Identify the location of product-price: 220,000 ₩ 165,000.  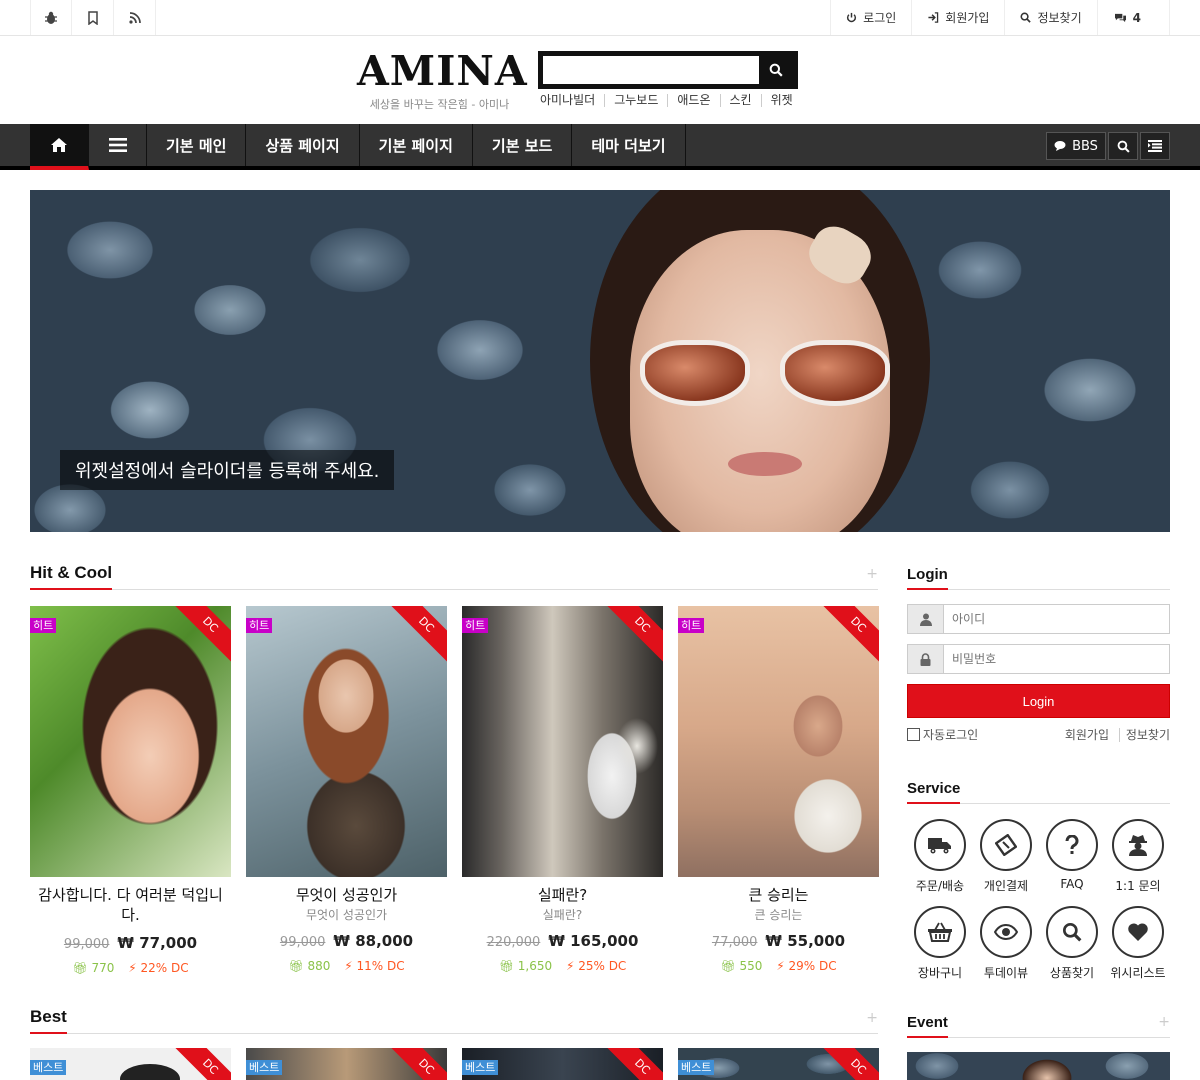
(562, 941).